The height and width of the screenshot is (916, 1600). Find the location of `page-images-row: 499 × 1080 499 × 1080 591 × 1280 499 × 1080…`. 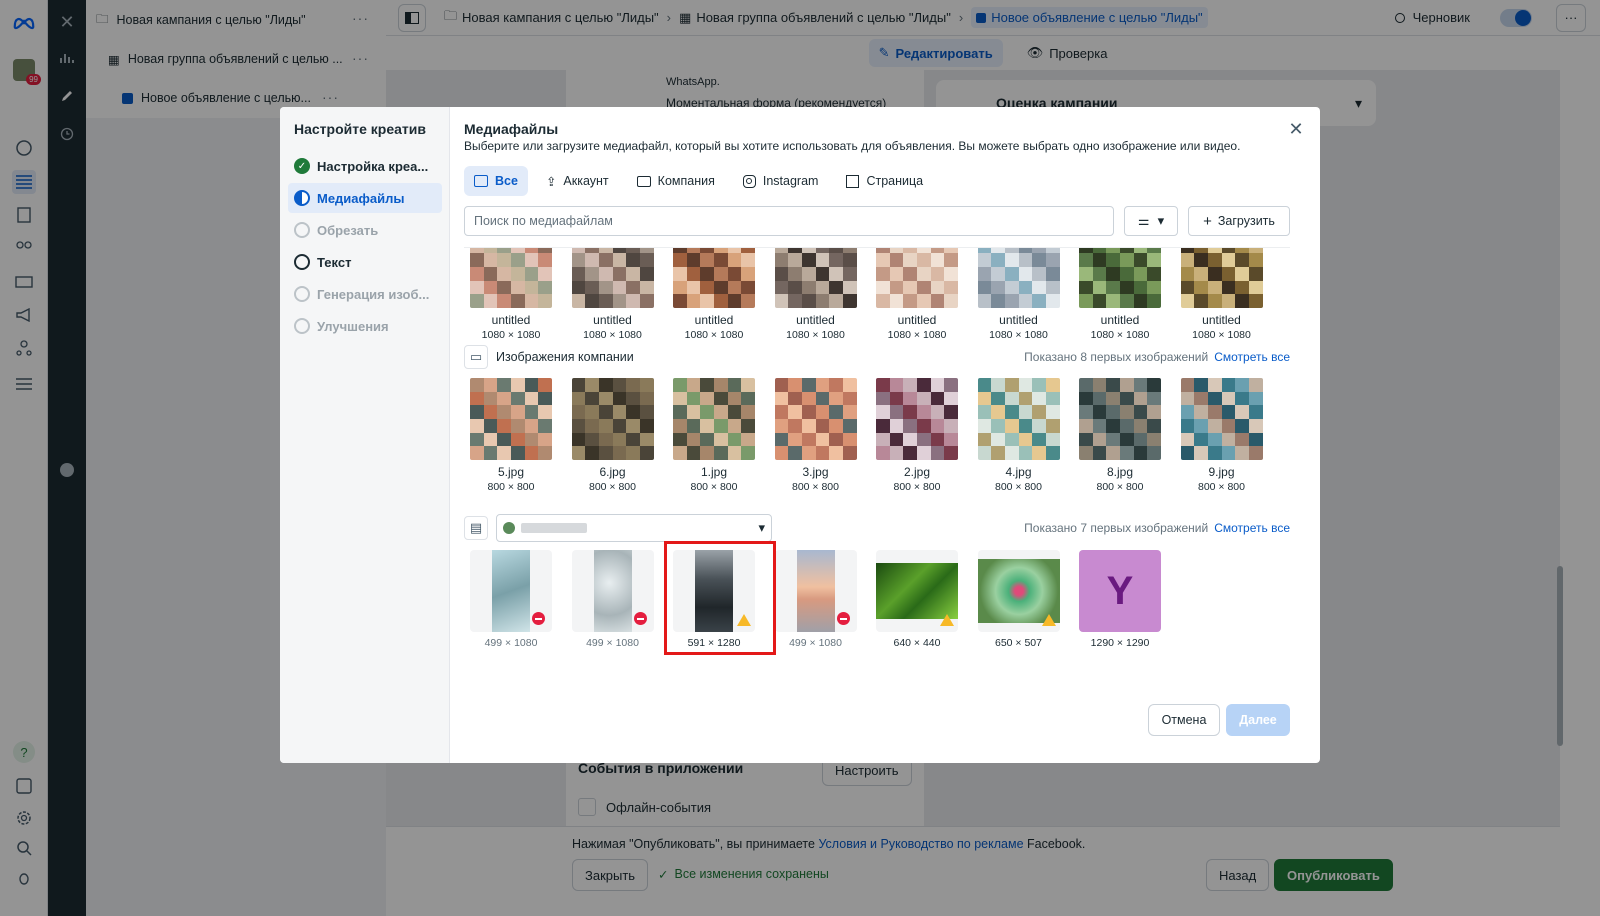

page-images-row: 499 × 1080 499 × 1080 591 × 1280 499 × 1080… is located at coordinates (815, 599).